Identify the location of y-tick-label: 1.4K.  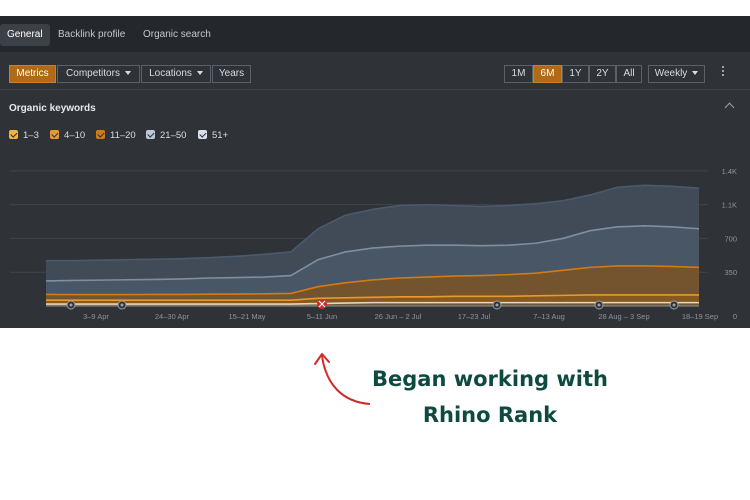
(729, 171).